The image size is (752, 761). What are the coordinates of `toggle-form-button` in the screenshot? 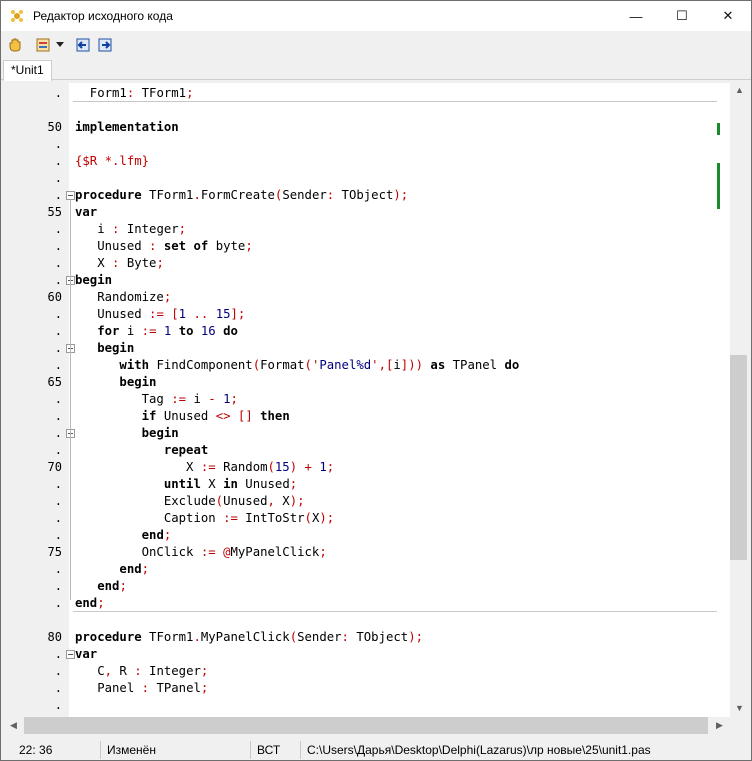 It's located at (43, 45).